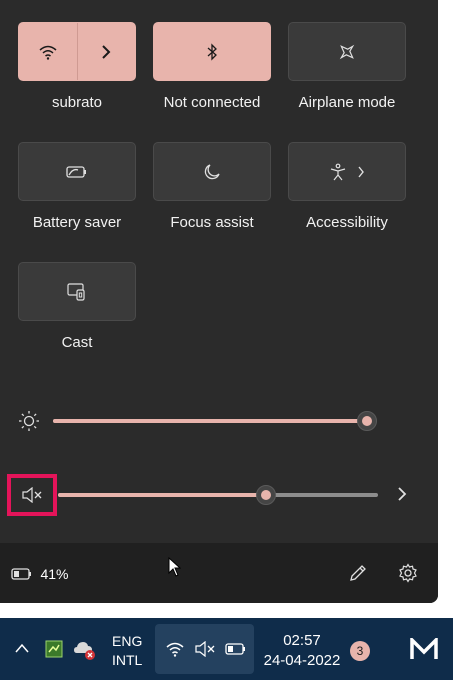 This screenshot has height=680, width=453. I want to click on bluetooth-icon, so click(212, 51).